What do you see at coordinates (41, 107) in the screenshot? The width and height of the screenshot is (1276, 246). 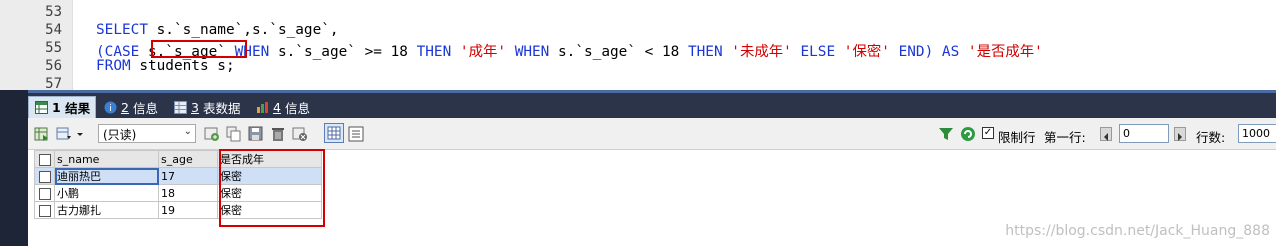 I see `grid-icon` at bounding box center [41, 107].